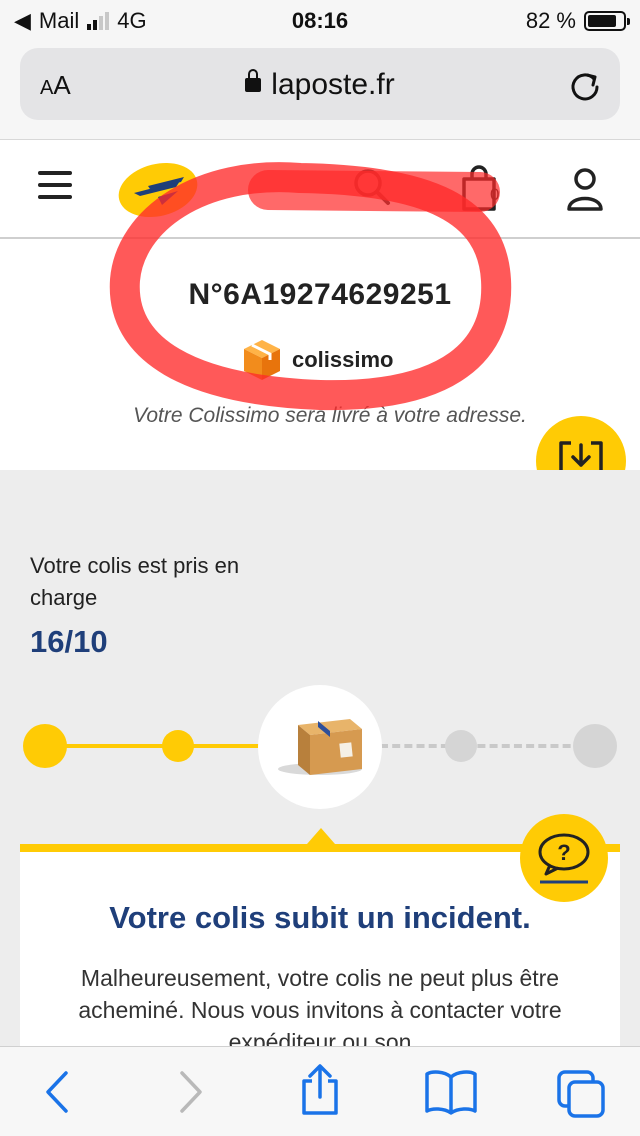 This screenshot has height=1136, width=640. What do you see at coordinates (577, 21) in the screenshot?
I see `status-bar-right: 82 %` at bounding box center [577, 21].